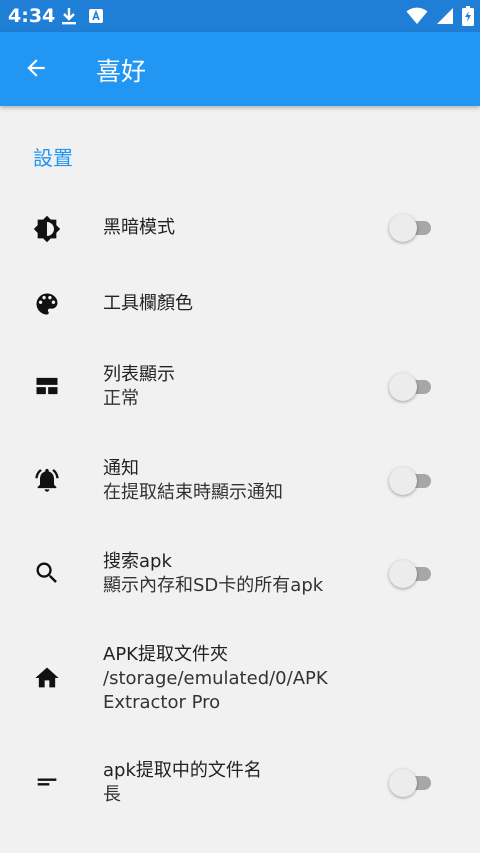  I want to click on palette-icon, so click(47, 304).